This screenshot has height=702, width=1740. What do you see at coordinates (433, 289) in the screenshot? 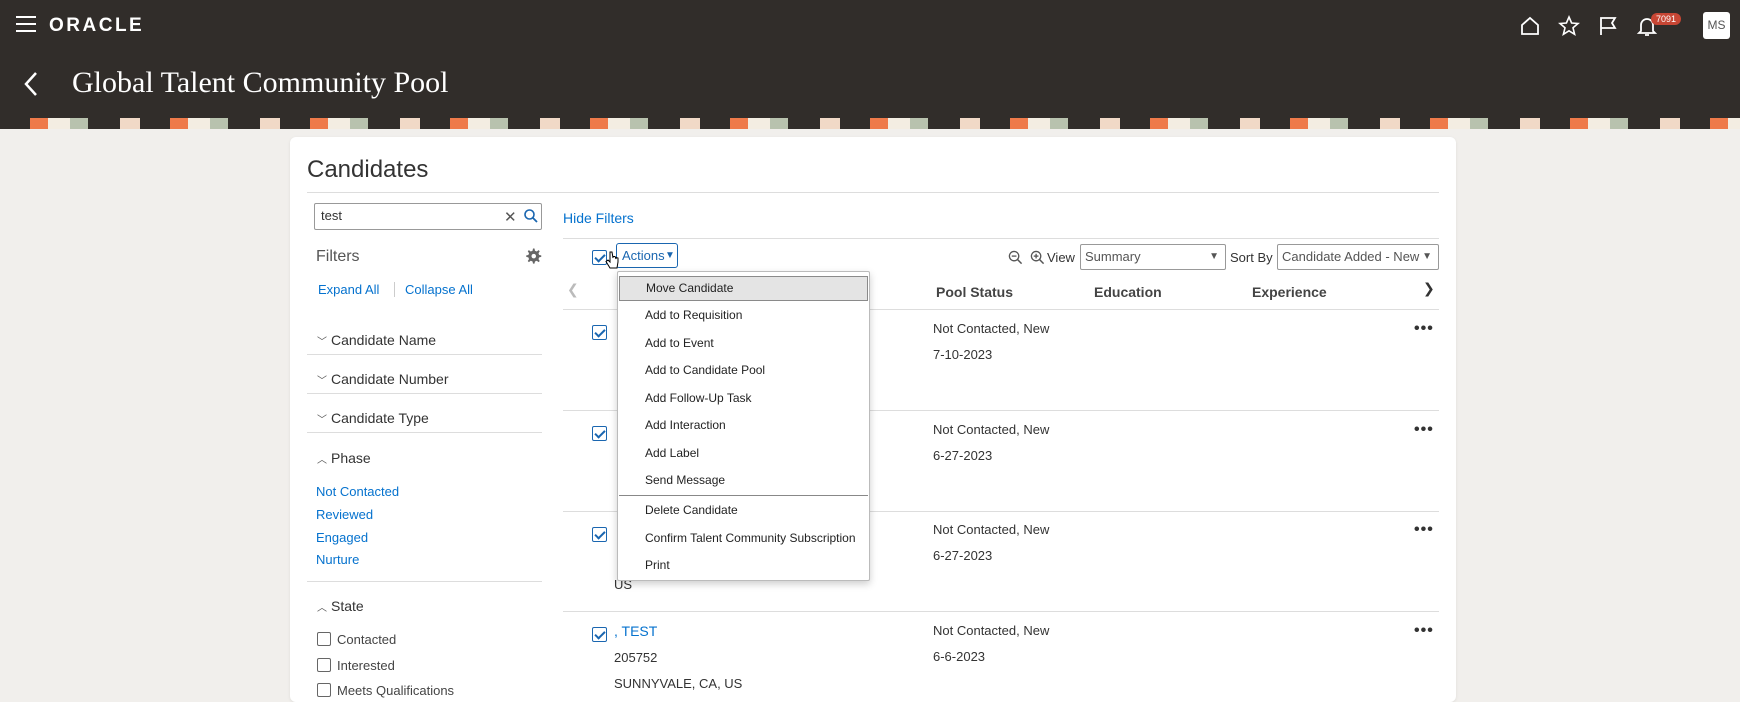
I see `collapse-all-link: Collapse All` at bounding box center [433, 289].